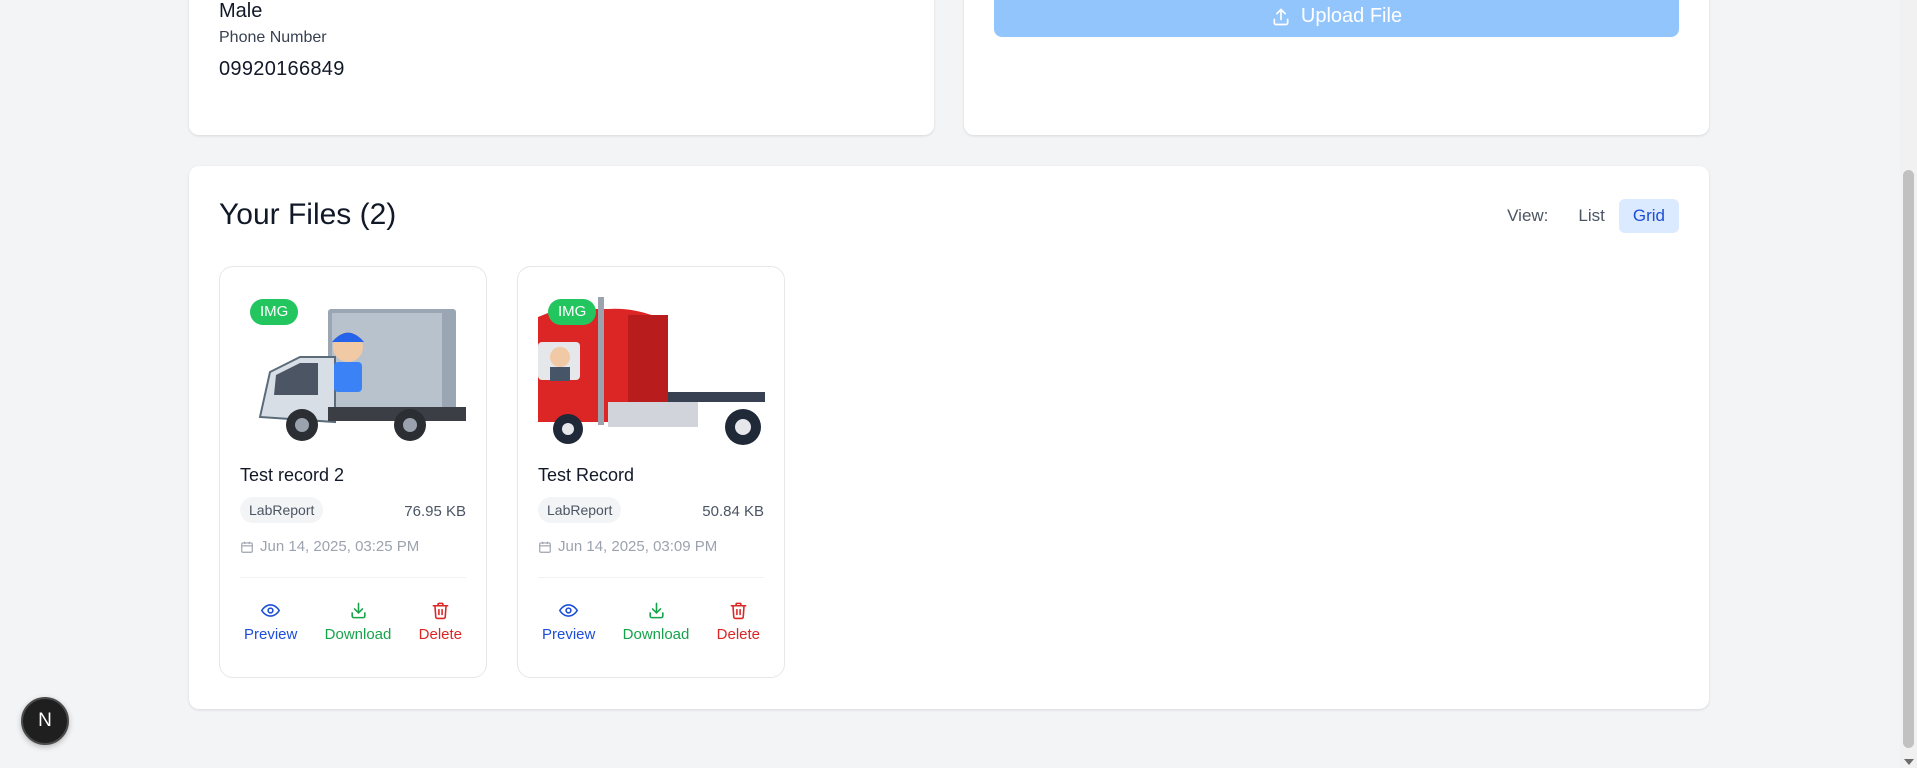 Image resolution: width=1917 pixels, height=768 pixels. Describe the element at coordinates (1908, 459) in the screenshot. I see `scrollbar-thumb` at that location.